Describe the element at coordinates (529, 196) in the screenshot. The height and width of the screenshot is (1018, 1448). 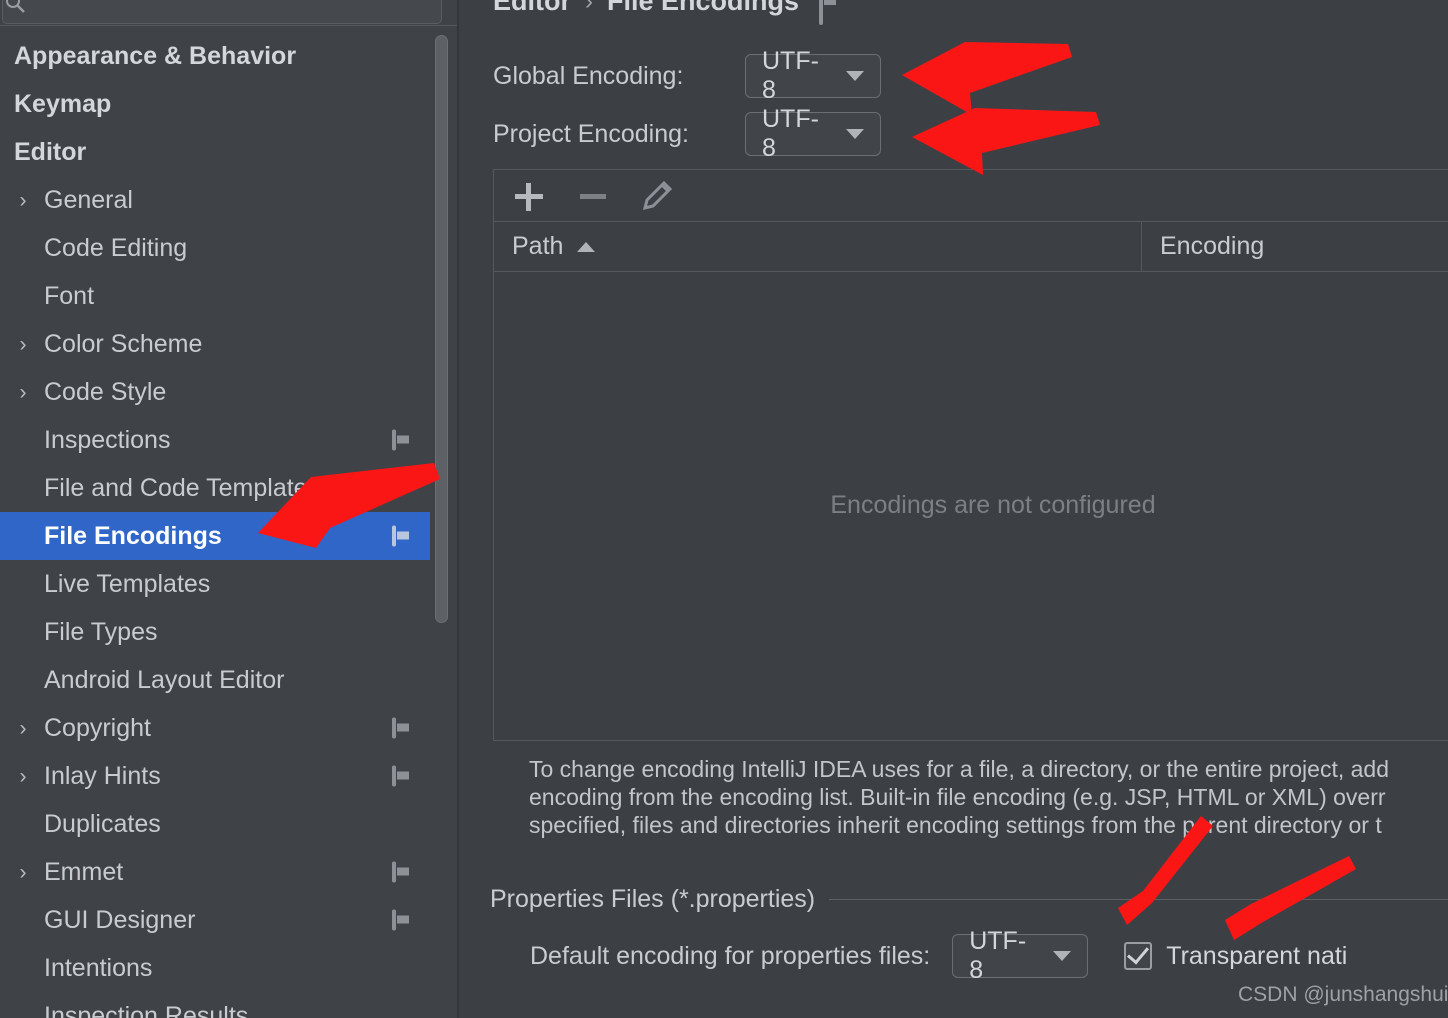
I see `add-encoding-button` at that location.